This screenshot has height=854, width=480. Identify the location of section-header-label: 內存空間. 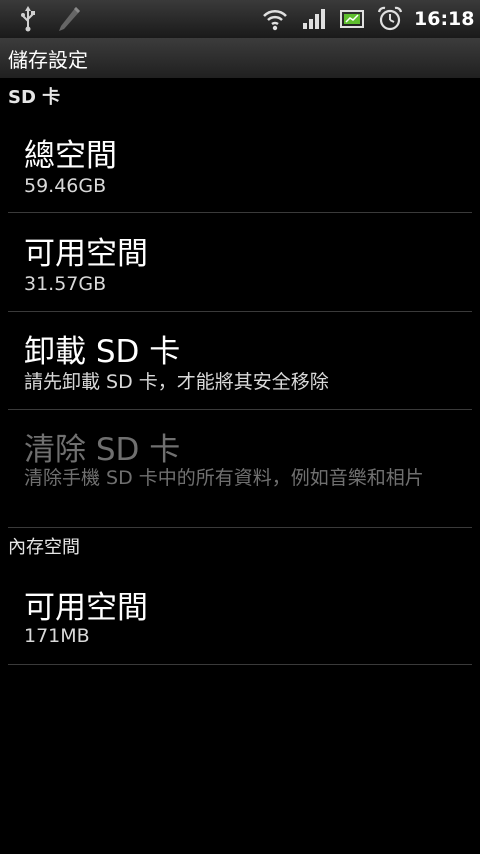
(44, 547).